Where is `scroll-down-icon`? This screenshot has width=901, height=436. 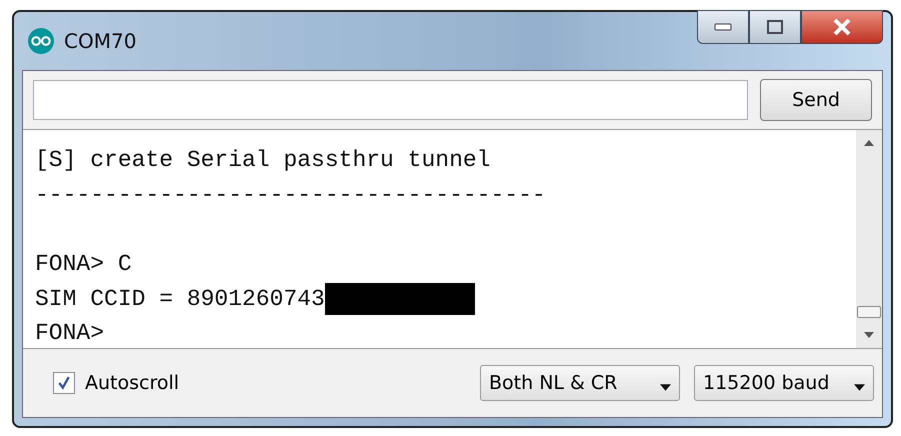
scroll-down-icon is located at coordinates (869, 335).